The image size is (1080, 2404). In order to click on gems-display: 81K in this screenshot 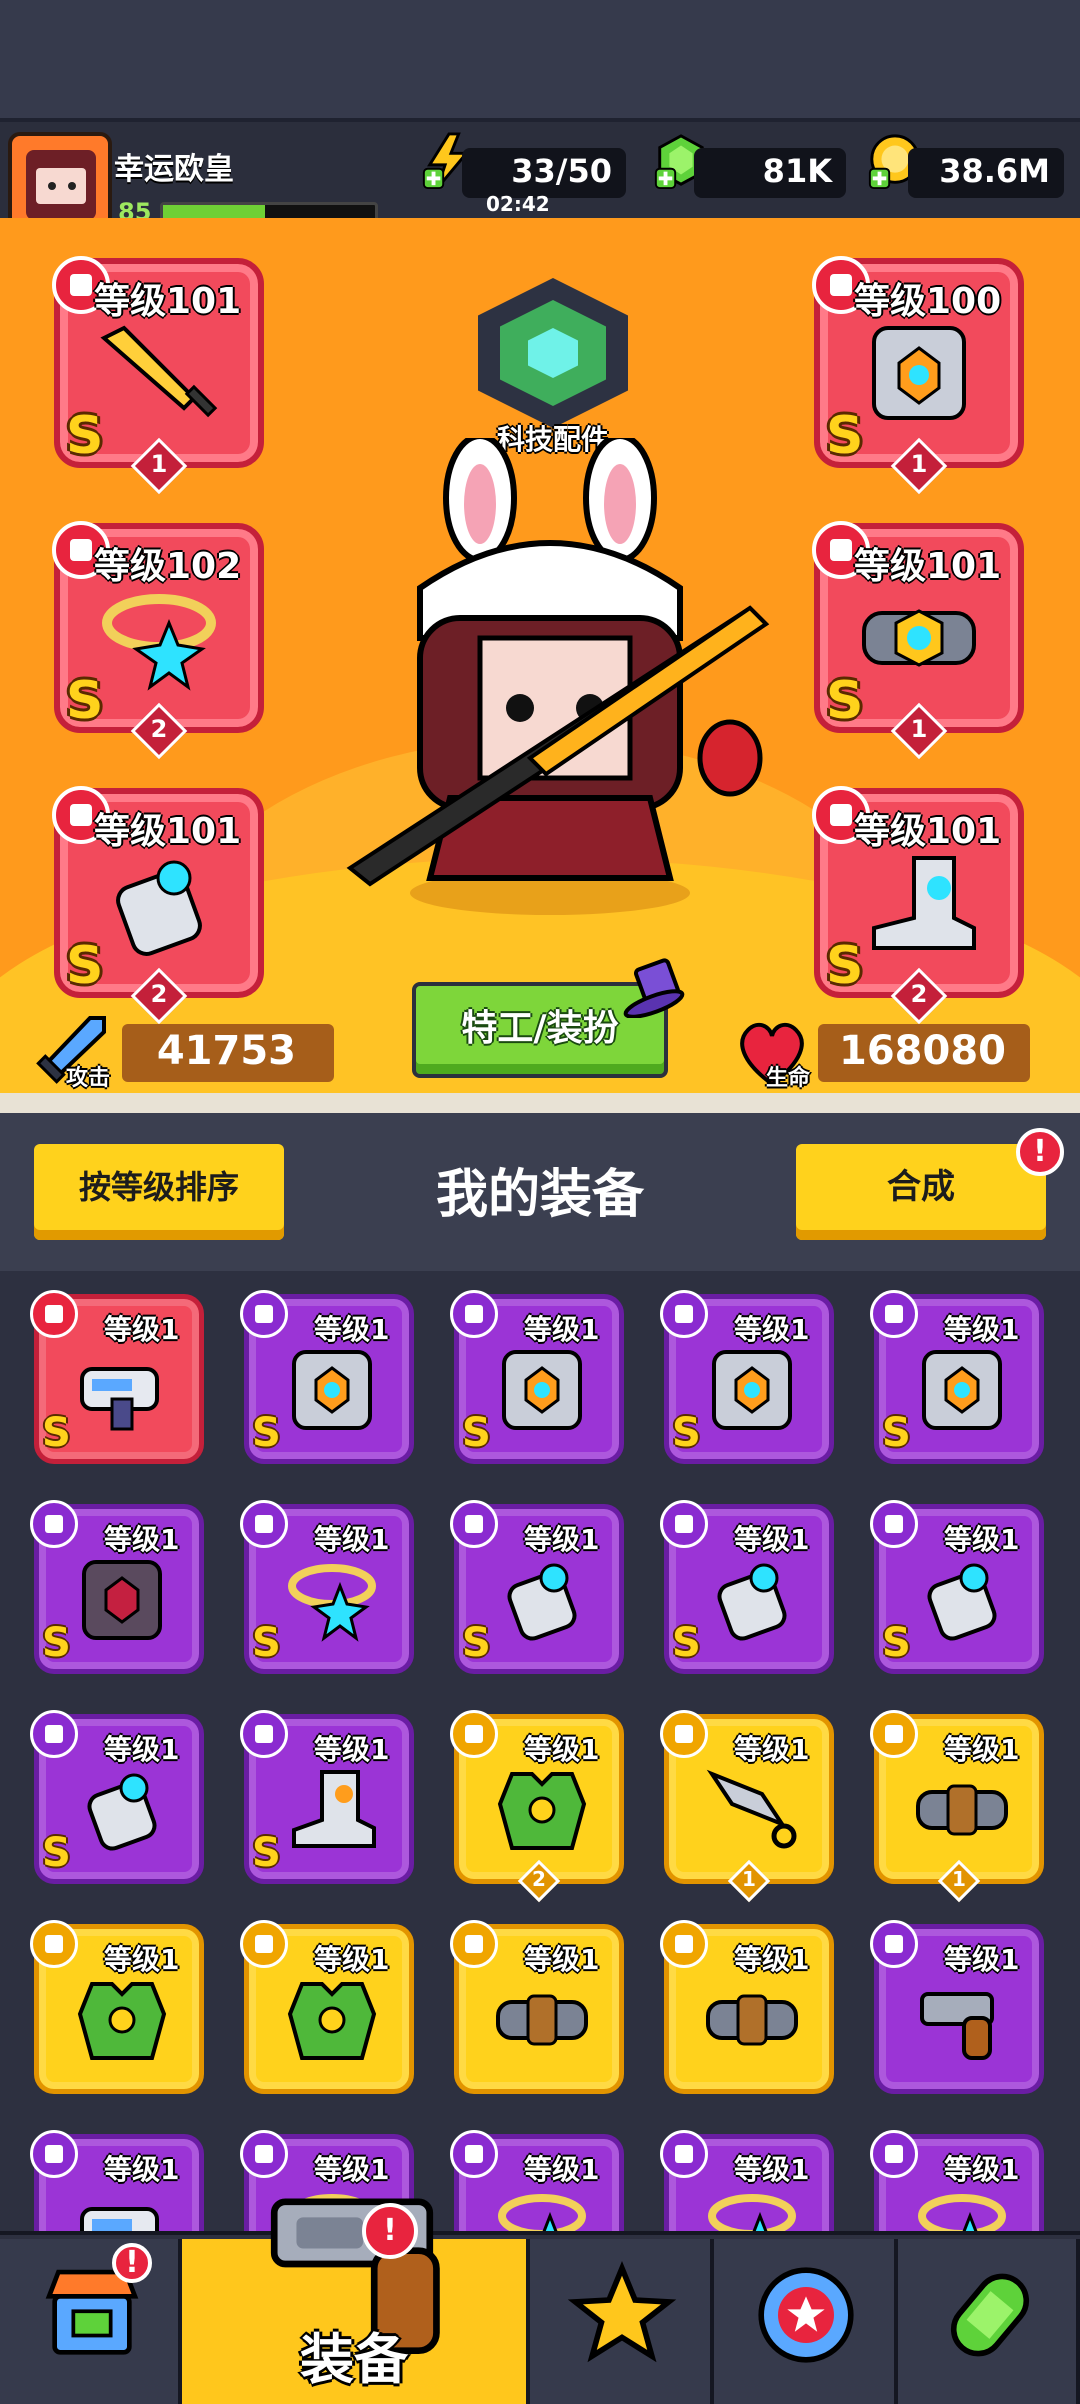, I will do `click(770, 173)`.